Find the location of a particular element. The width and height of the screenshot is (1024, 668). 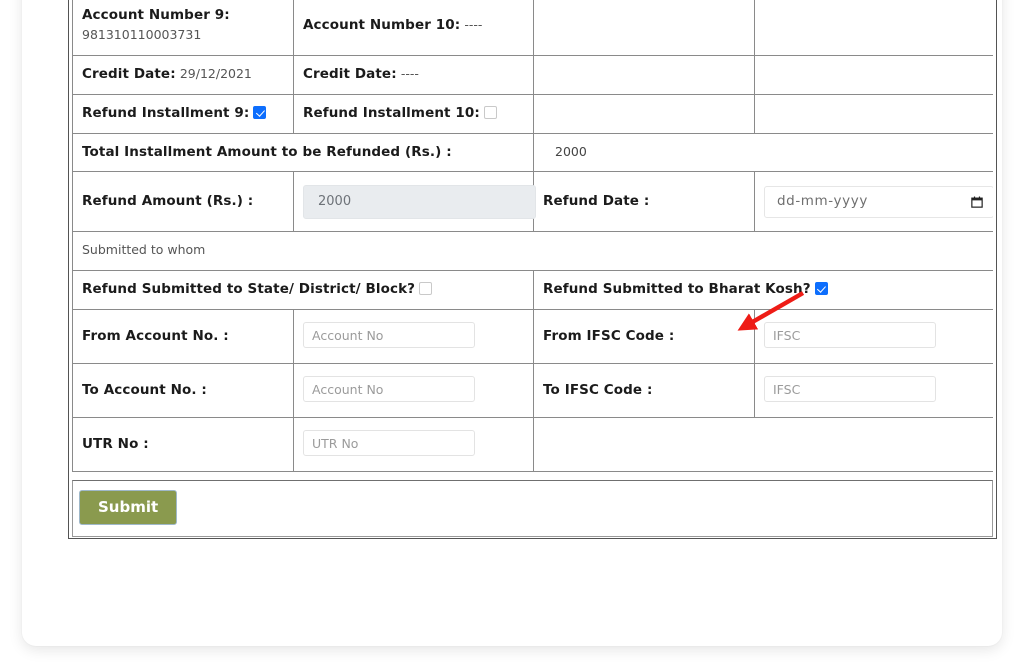

to-ifsc-label: To IFSC Code : is located at coordinates (598, 389).